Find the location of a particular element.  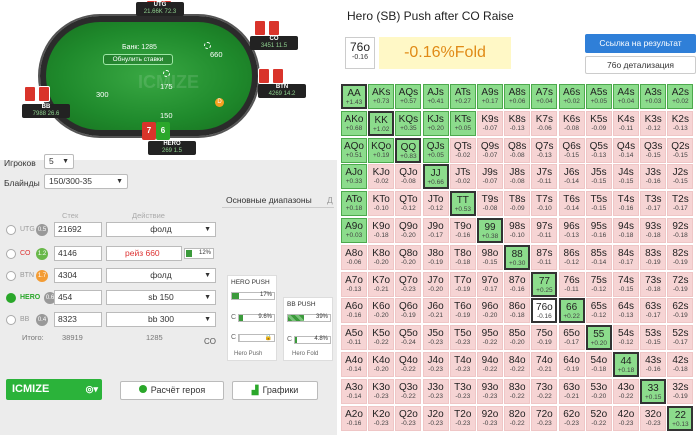

hand-cell: Q2o -0.23 is located at coordinates (408, 418).